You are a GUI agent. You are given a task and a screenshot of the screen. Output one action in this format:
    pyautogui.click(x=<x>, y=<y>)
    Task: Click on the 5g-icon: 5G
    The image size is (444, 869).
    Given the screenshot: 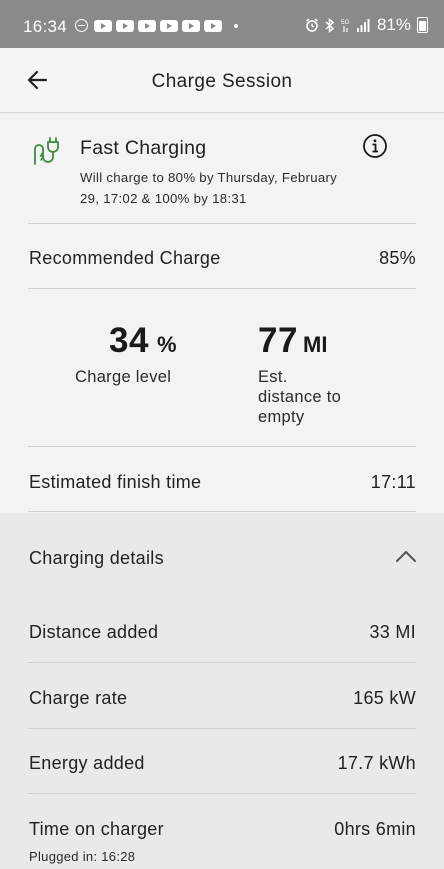 What is the action you would take?
    pyautogui.click(x=345, y=25)
    